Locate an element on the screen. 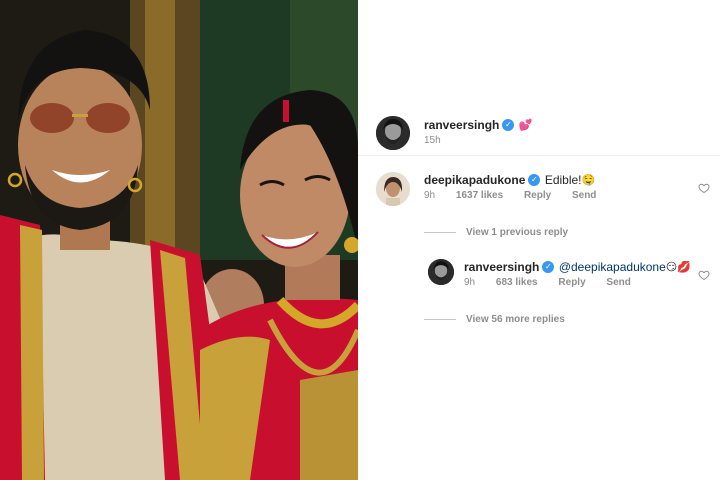 The image size is (720, 480). comment-username: deepikapadukone is located at coordinates (474, 180).